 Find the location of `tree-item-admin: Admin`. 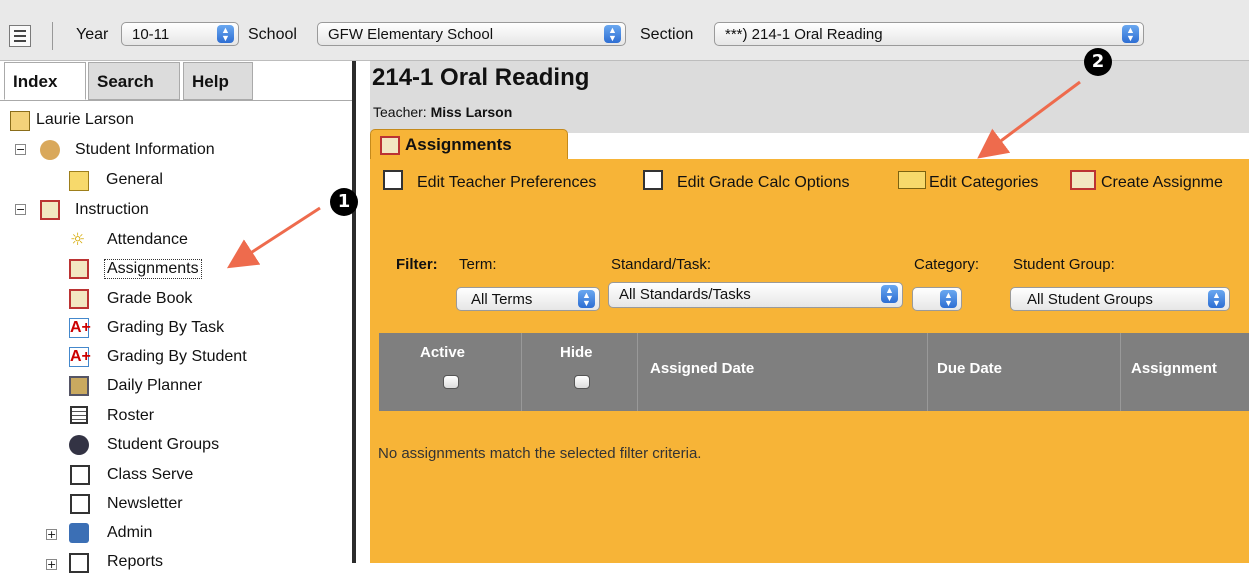

tree-item-admin: Admin is located at coordinates (129, 533).